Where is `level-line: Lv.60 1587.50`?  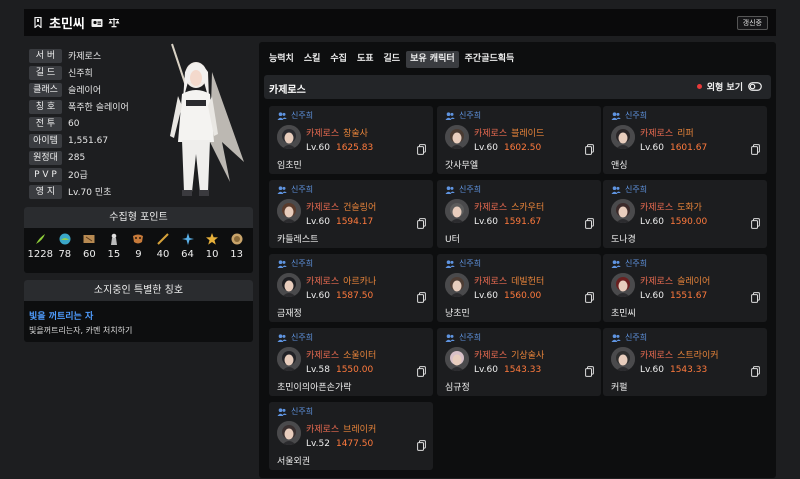
level-line: Lv.60 1587.50 is located at coordinates (339, 296).